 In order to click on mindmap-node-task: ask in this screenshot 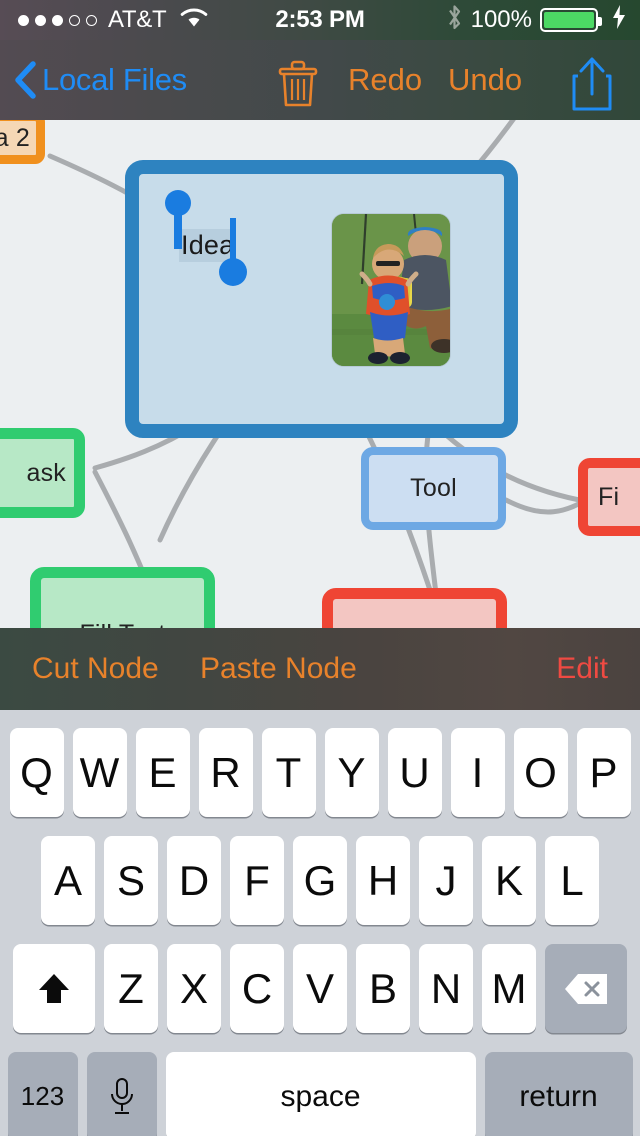, I will do `click(42, 473)`.